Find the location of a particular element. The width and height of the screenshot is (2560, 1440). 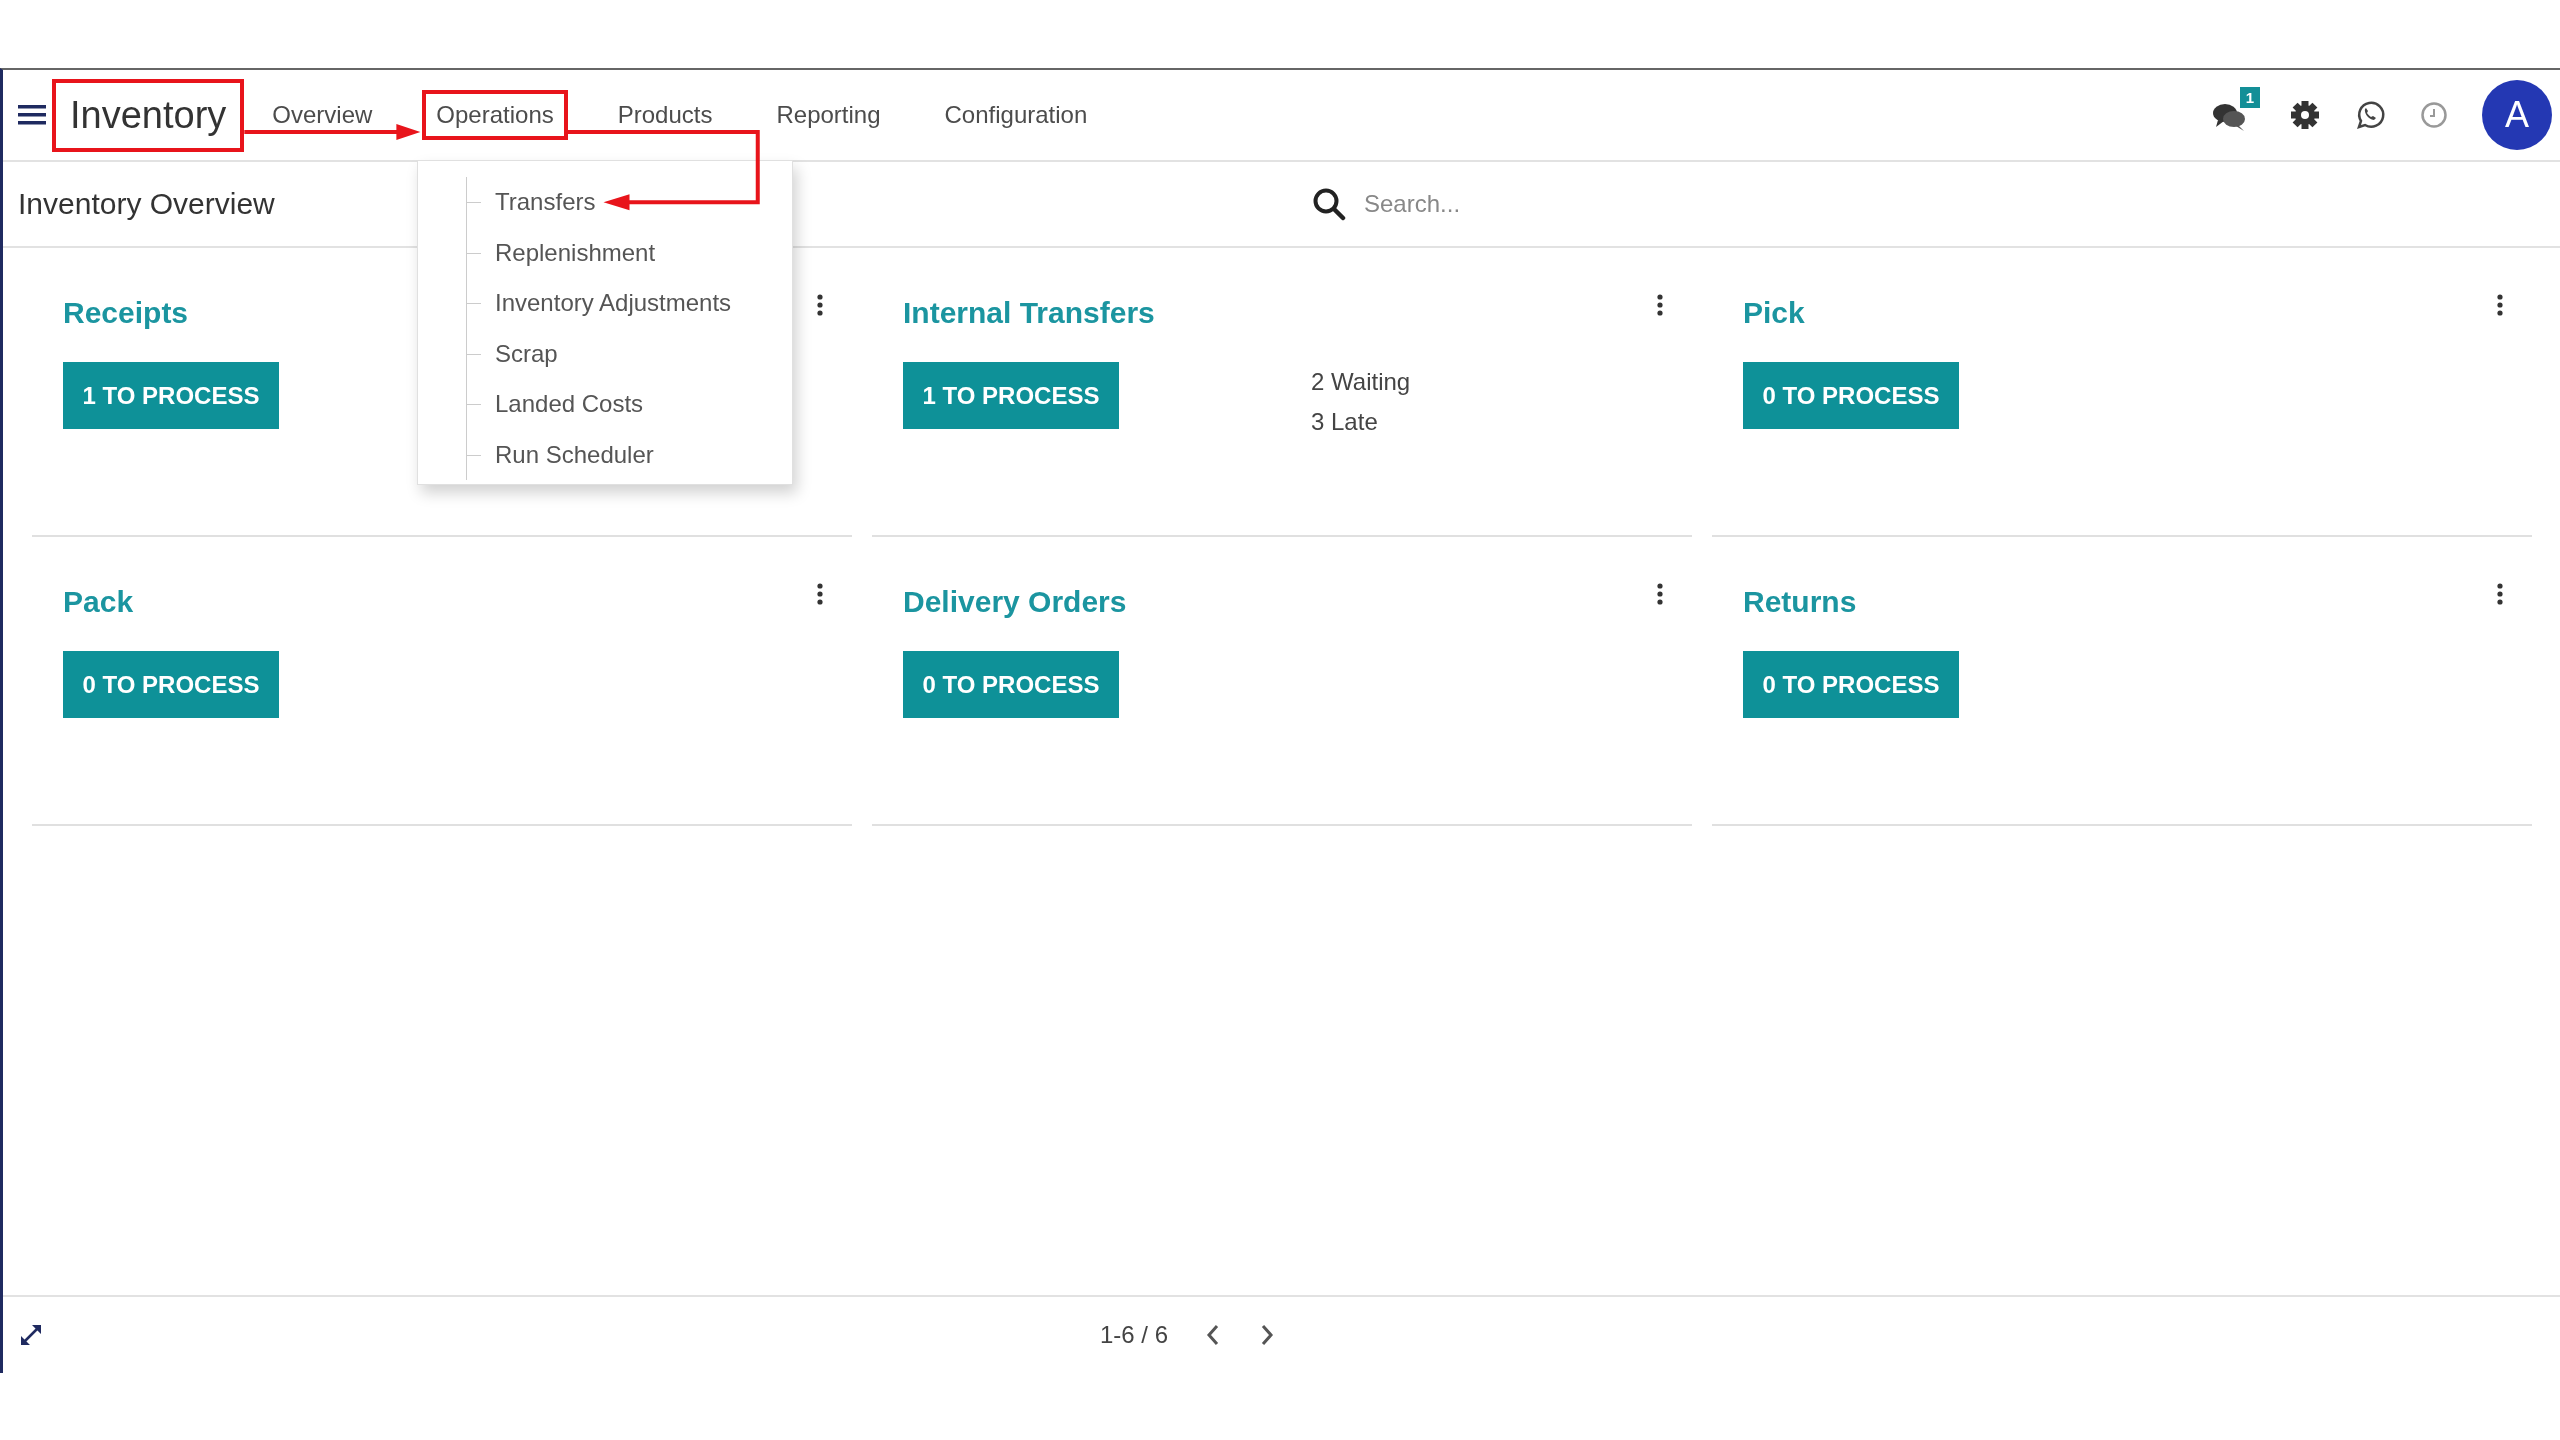

dropdown-item: Run Scheduler is located at coordinates (629, 454).